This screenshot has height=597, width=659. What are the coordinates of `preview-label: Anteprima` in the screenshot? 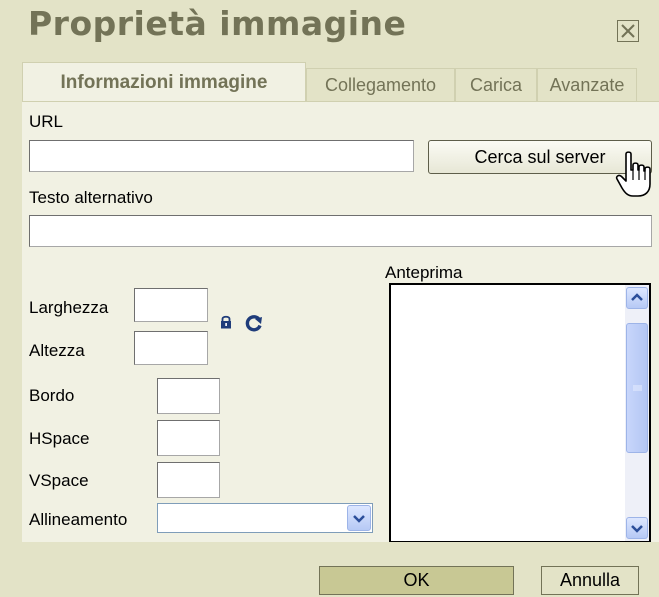 It's located at (424, 272).